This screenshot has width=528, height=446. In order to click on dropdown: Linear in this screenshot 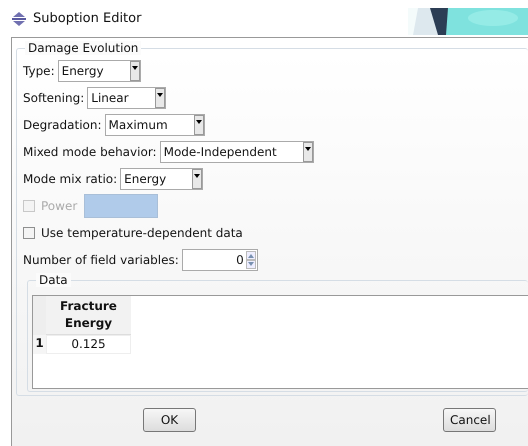, I will do `click(126, 98)`.